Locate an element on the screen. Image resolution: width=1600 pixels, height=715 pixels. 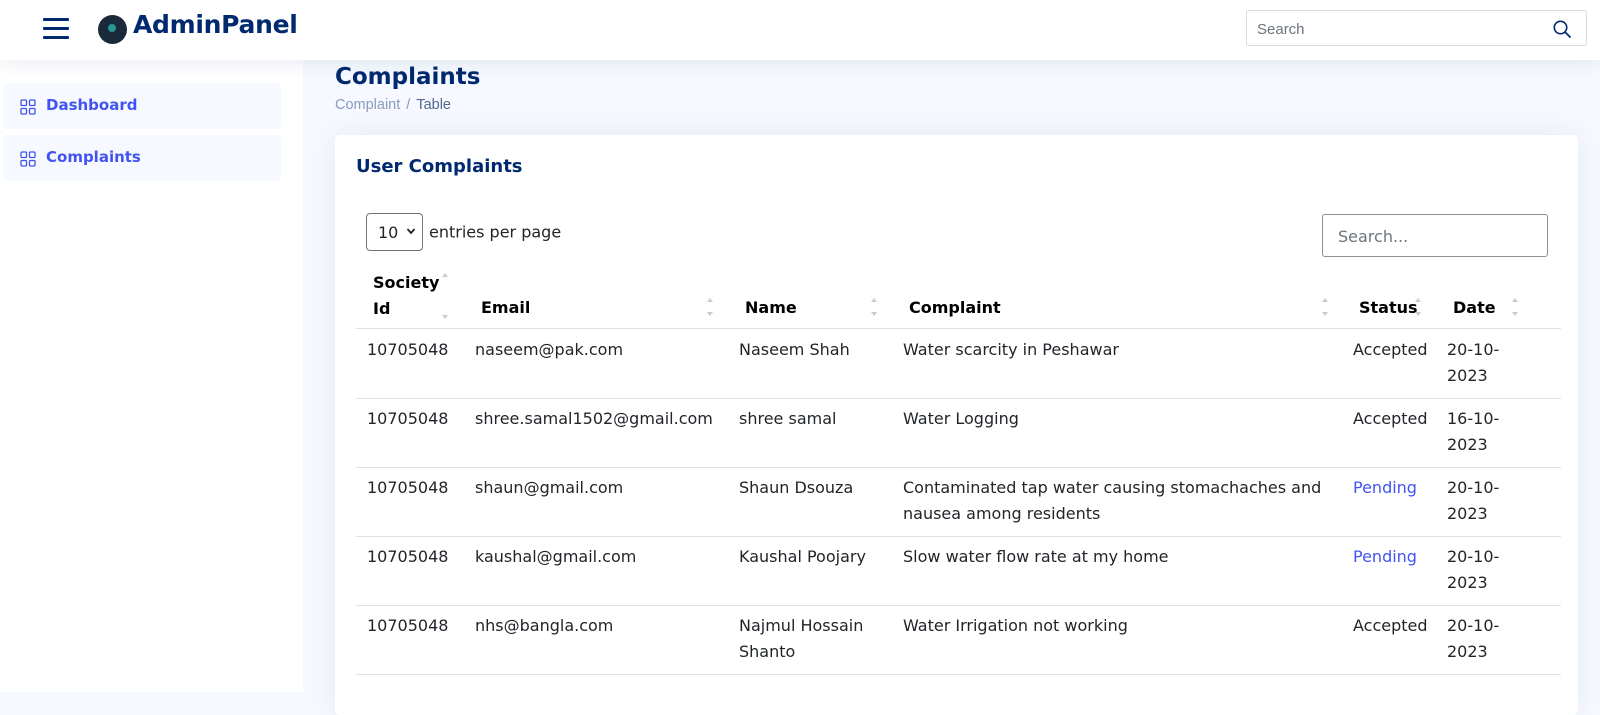
logo-icon is located at coordinates (112, 29).